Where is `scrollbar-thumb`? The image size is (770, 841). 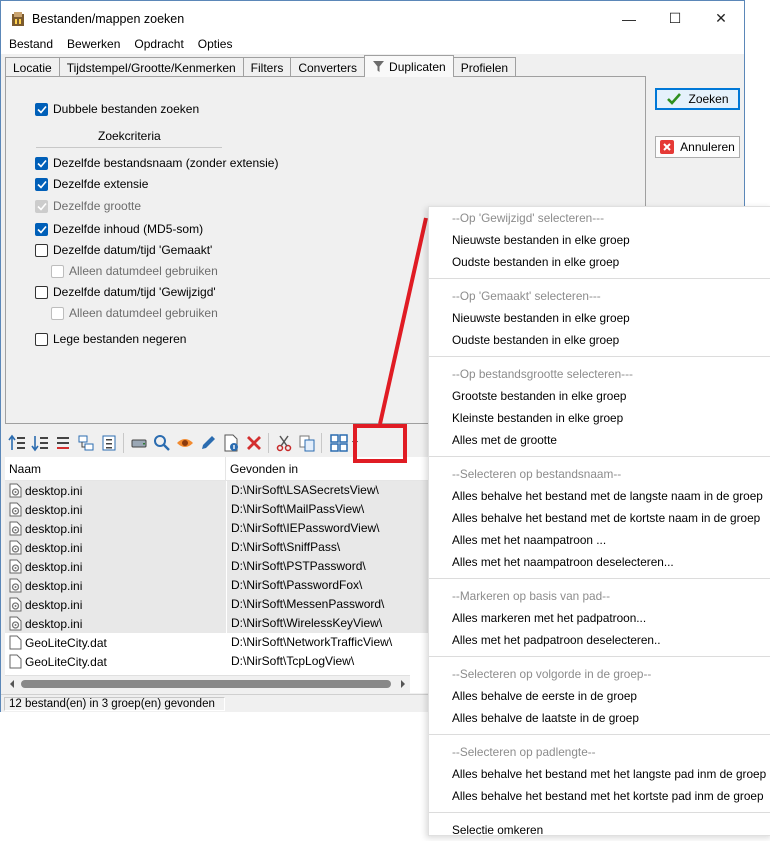 scrollbar-thumb is located at coordinates (206, 684).